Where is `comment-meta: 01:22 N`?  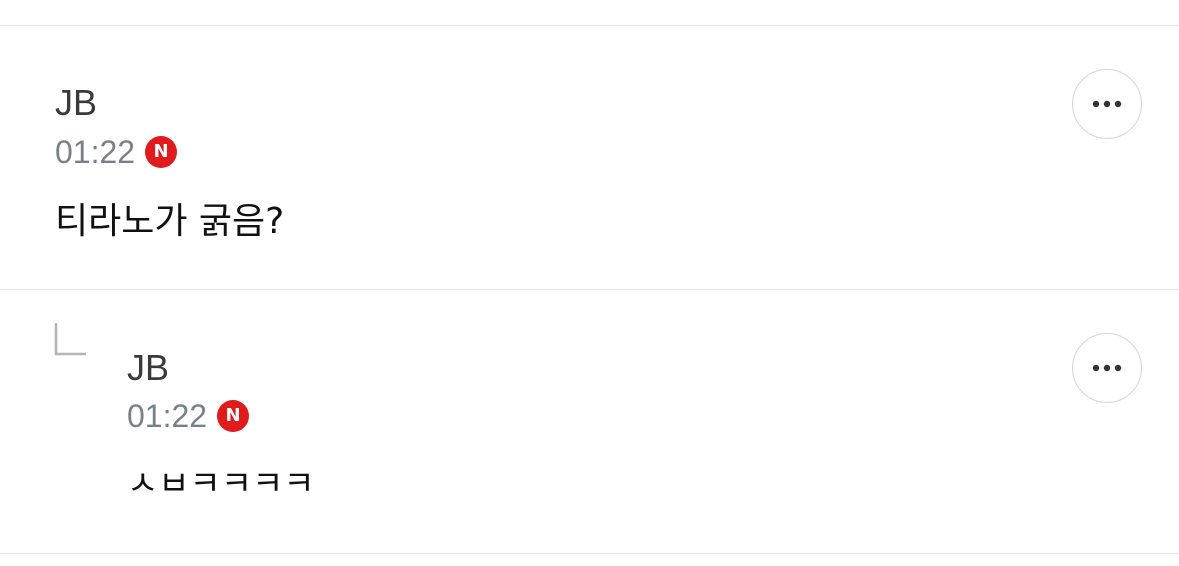 comment-meta: 01:22 N is located at coordinates (116, 152).